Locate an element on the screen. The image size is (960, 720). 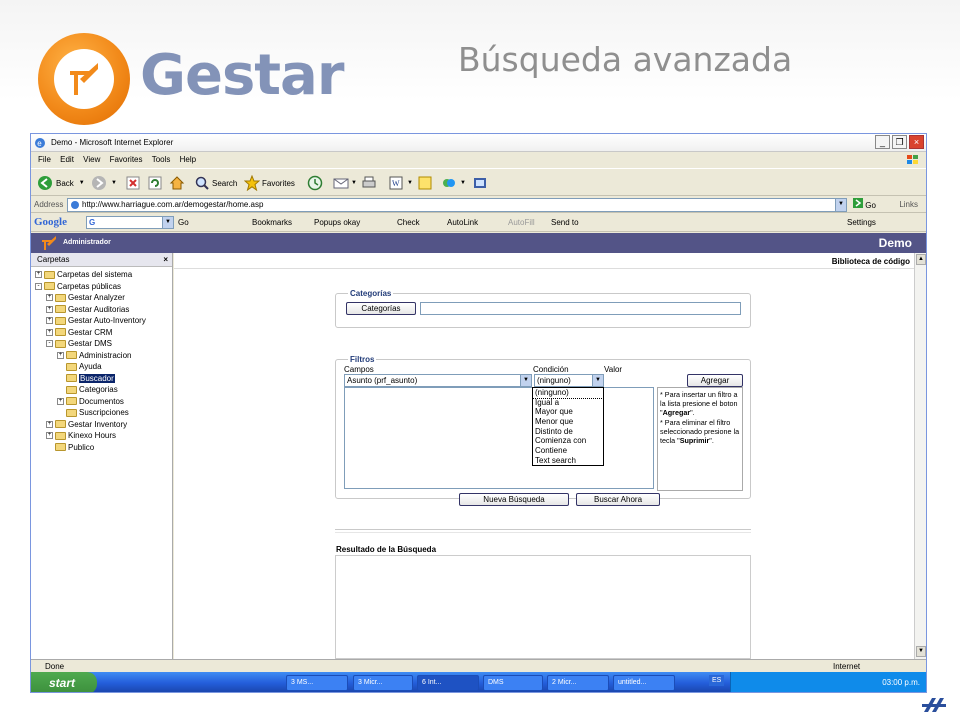
condicion-option: Igual a is located at coordinates (568, 403).